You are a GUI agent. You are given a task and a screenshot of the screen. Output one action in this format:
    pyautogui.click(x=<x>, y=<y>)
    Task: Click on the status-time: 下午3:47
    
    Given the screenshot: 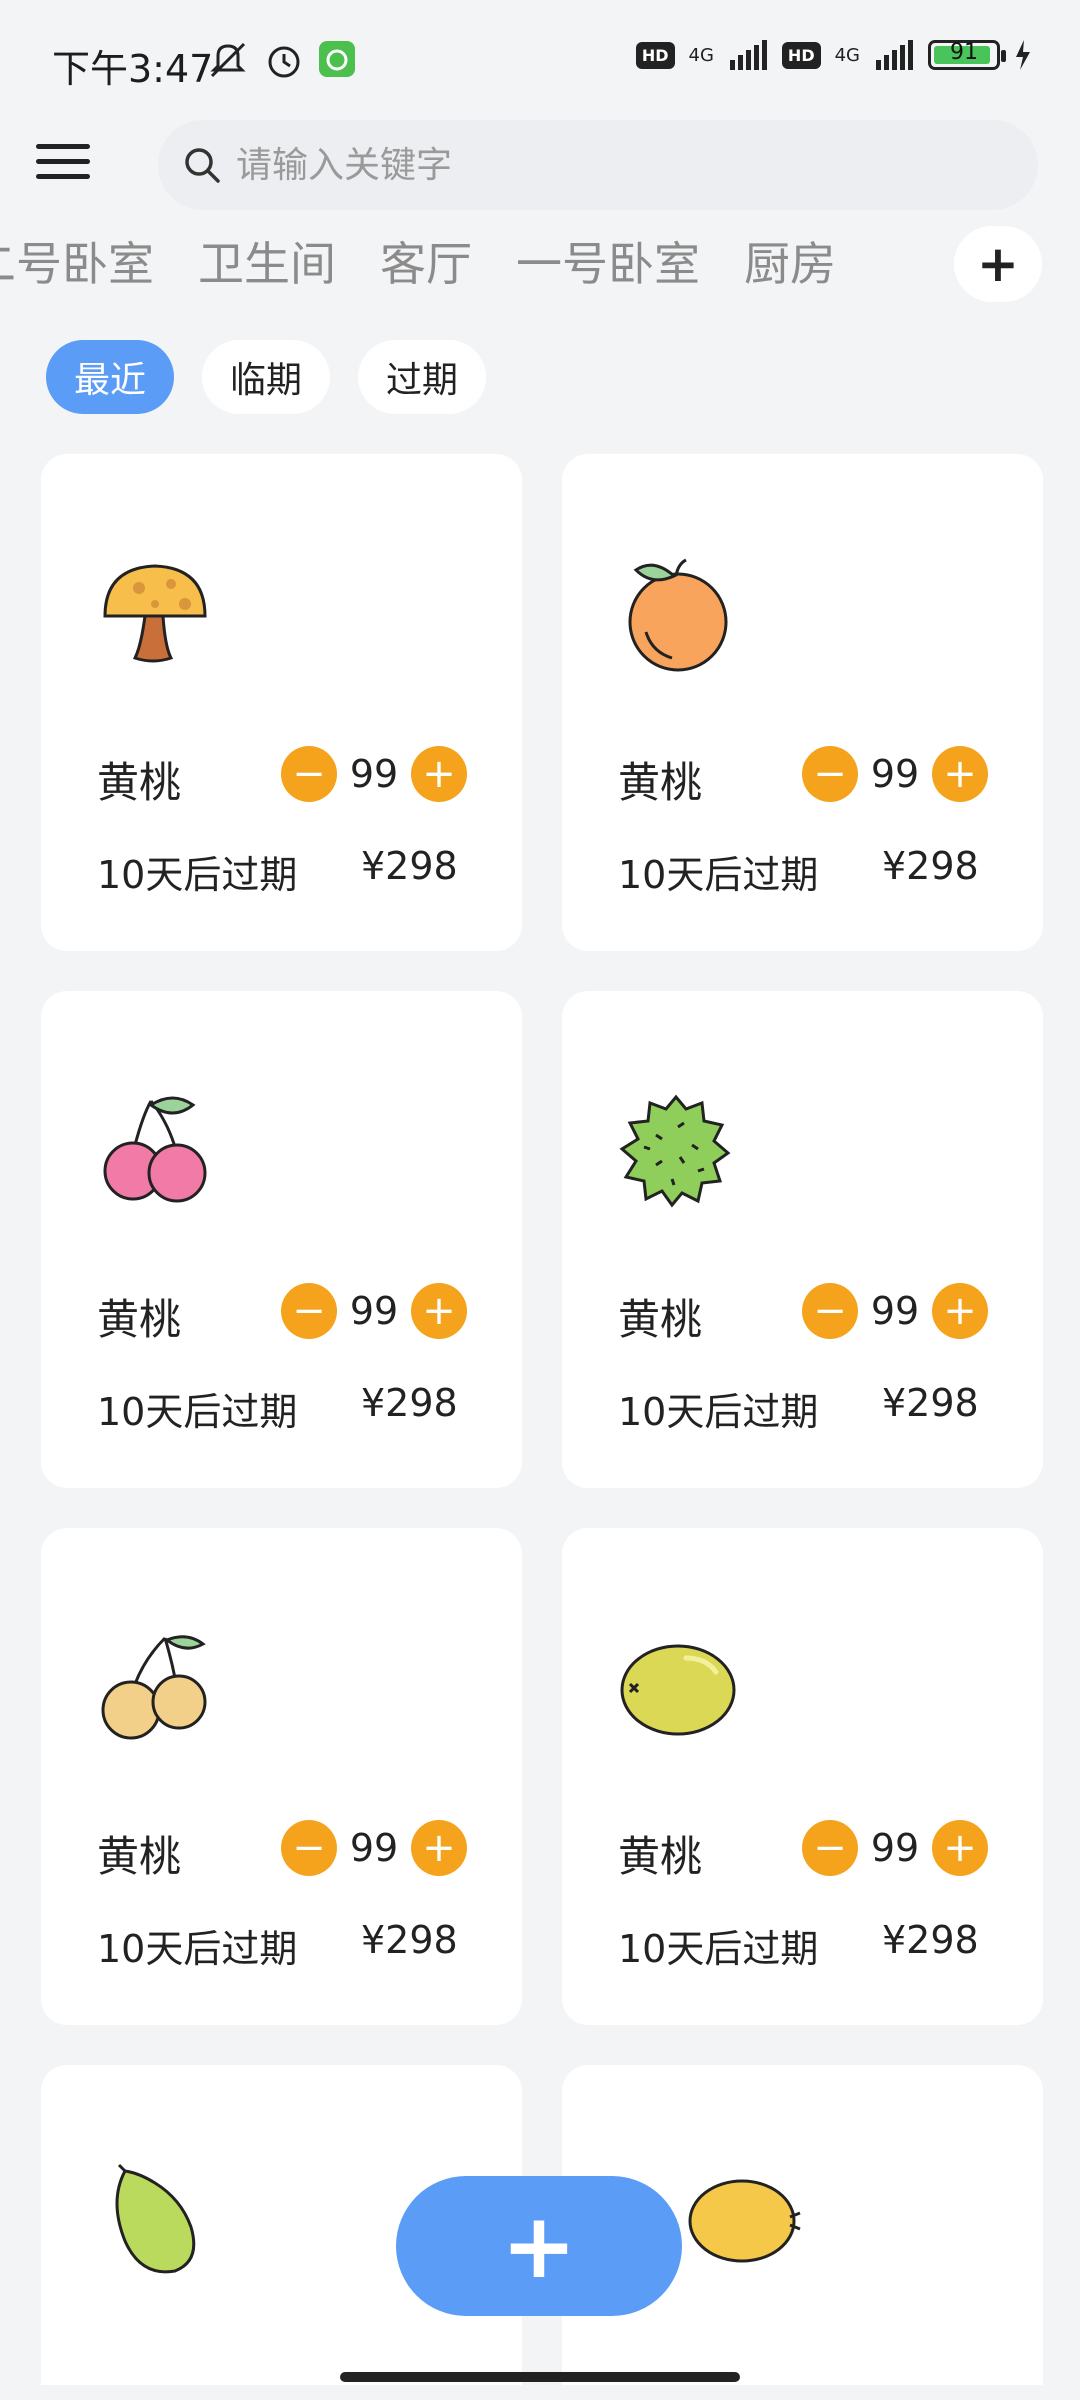 What is the action you would take?
    pyautogui.click(x=133, y=69)
    